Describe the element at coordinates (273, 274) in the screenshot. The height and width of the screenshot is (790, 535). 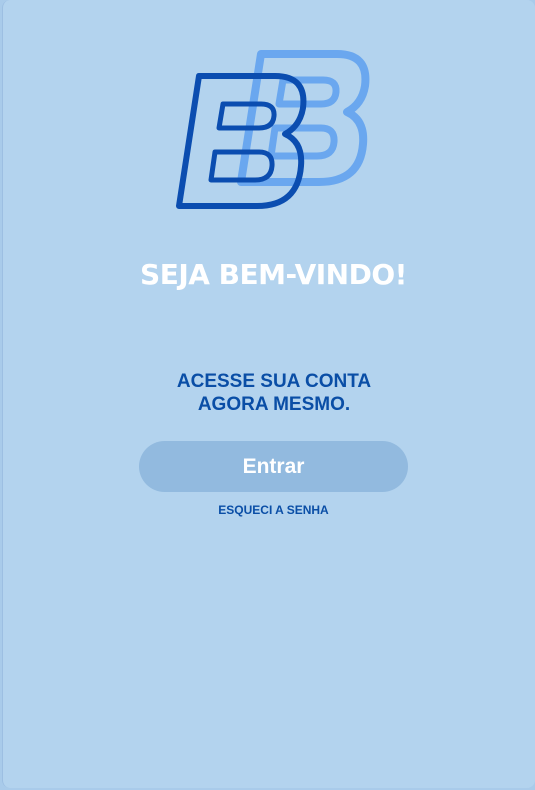
I see `welcome-title: SEJA BEM-VINDO!` at that location.